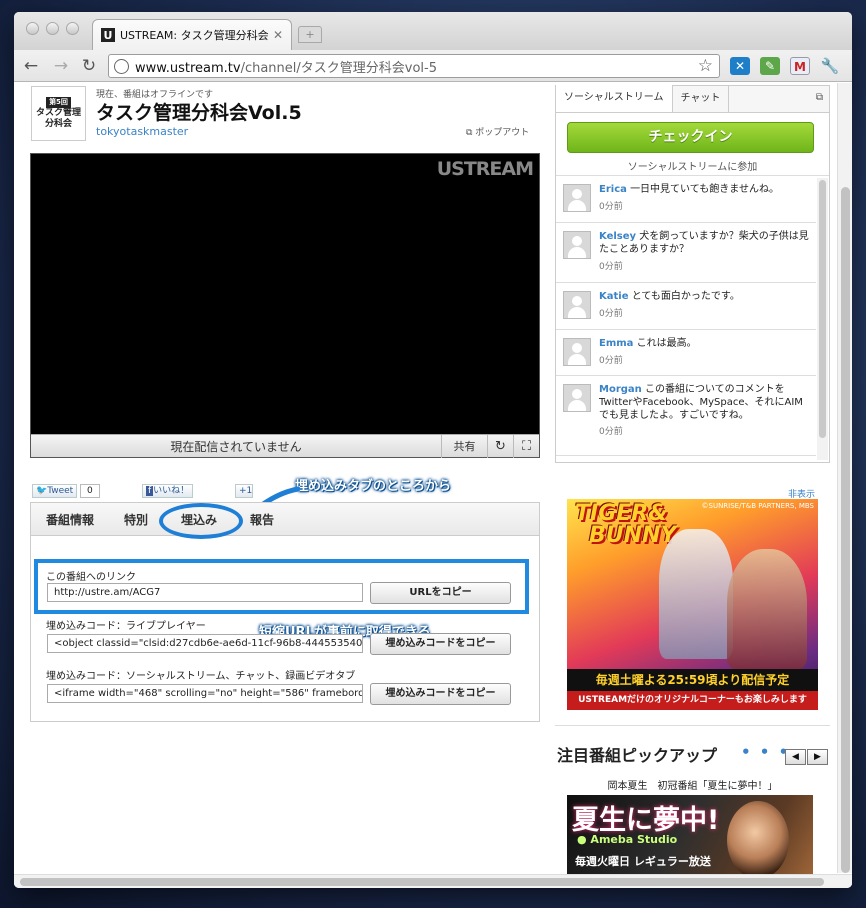  What do you see at coordinates (171, 491) in the screenshot?
I see `like-label: いいね！` at bounding box center [171, 491].